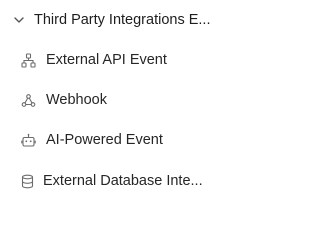  I want to click on sidebar-item-label: AI-Powered Event, so click(104, 140).